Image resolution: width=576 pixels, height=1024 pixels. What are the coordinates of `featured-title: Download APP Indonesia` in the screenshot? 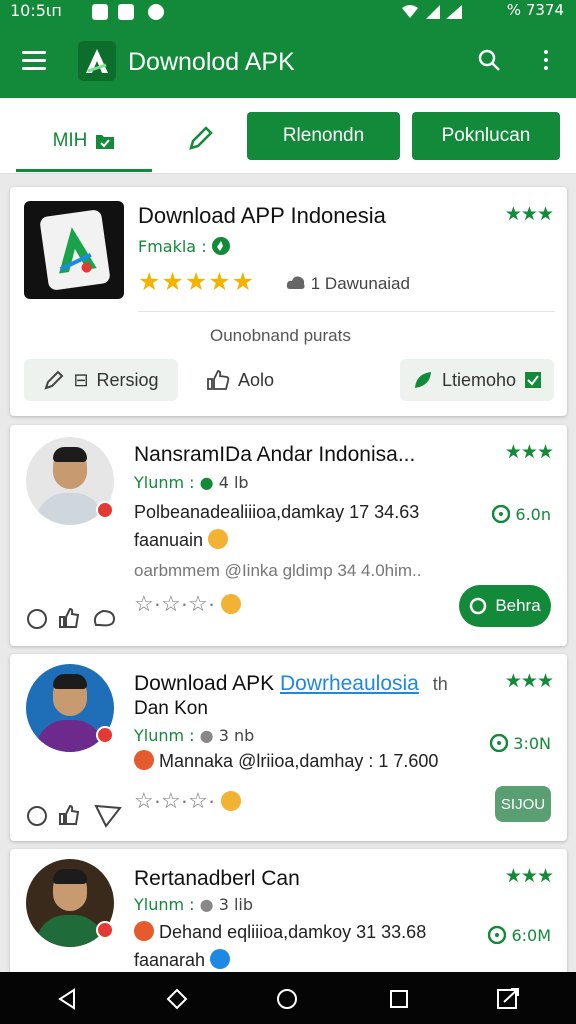 It's located at (262, 215).